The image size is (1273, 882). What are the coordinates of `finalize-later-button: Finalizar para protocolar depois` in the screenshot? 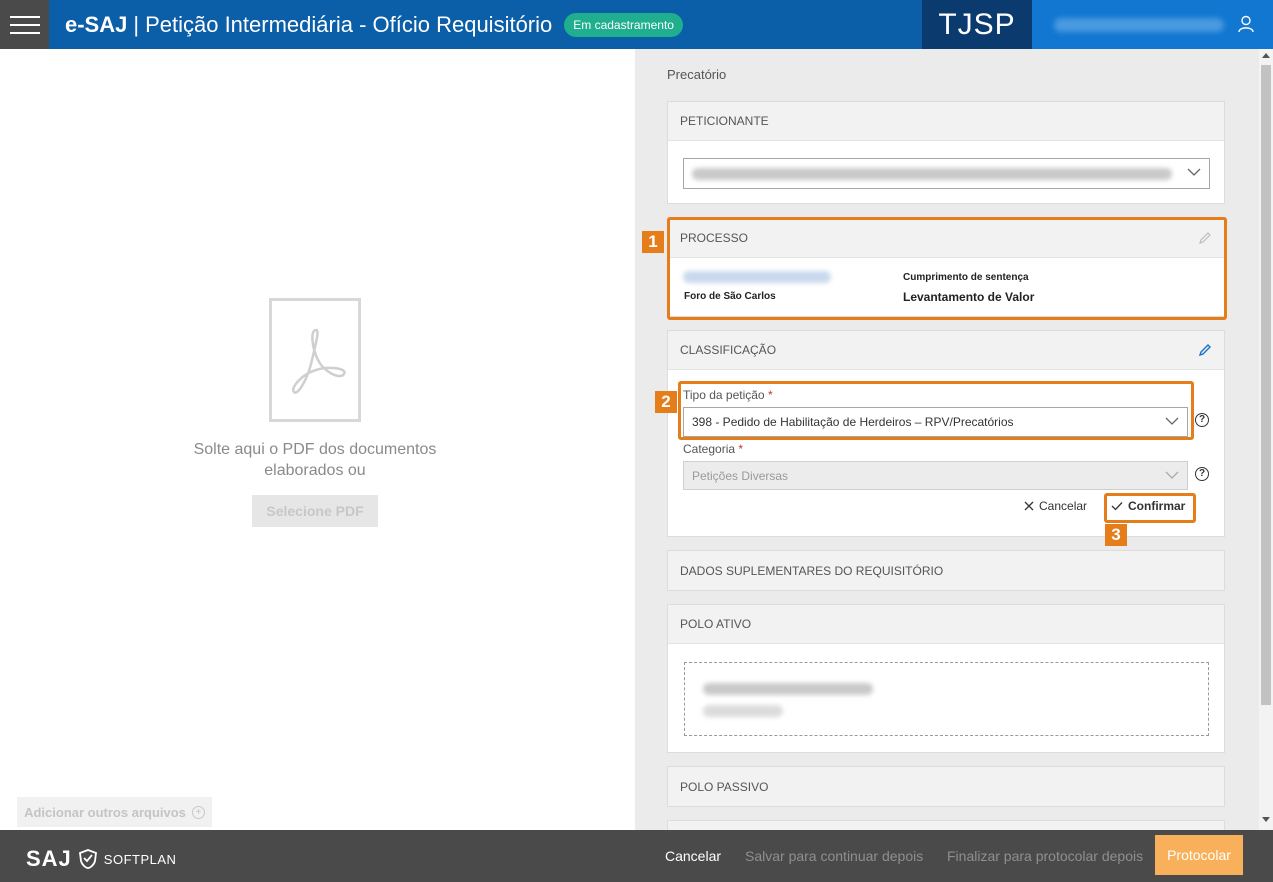 It's located at (1045, 856).